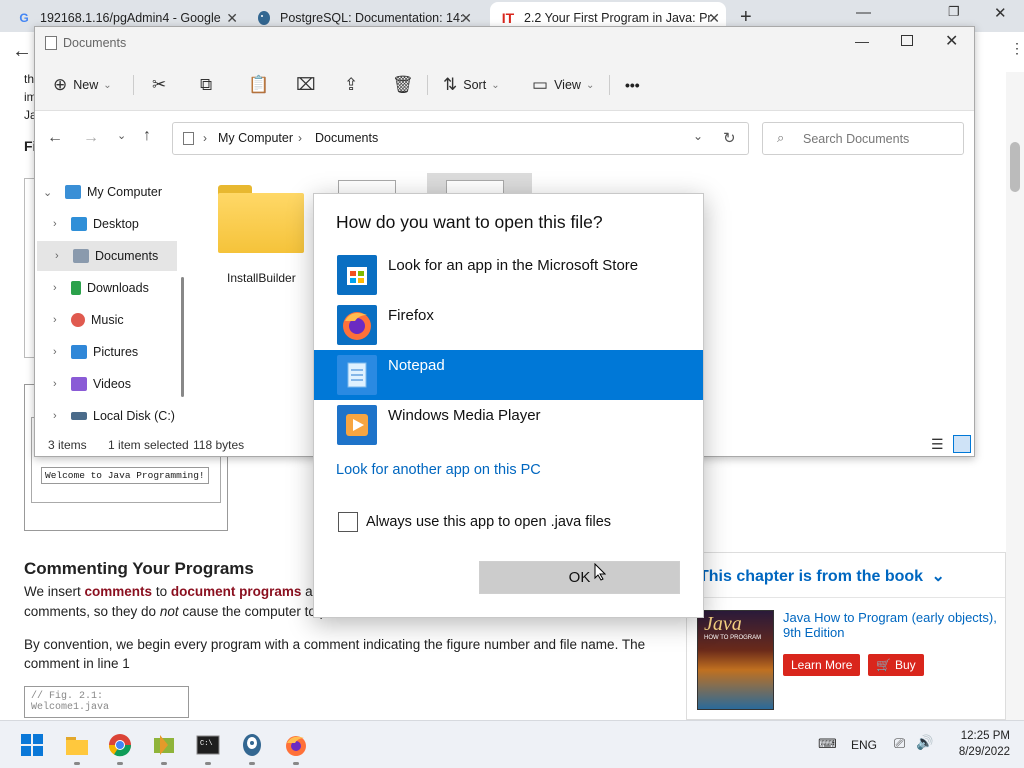 This screenshot has height=768, width=1024. What do you see at coordinates (822, 665) in the screenshot?
I see `learn-more-button: Learn More` at bounding box center [822, 665].